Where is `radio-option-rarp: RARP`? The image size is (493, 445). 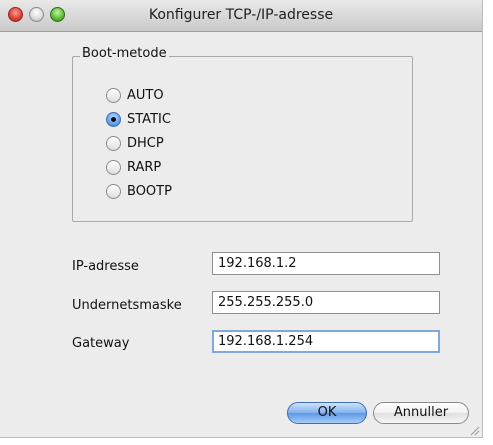 radio-option-rarp: RARP is located at coordinates (133, 167).